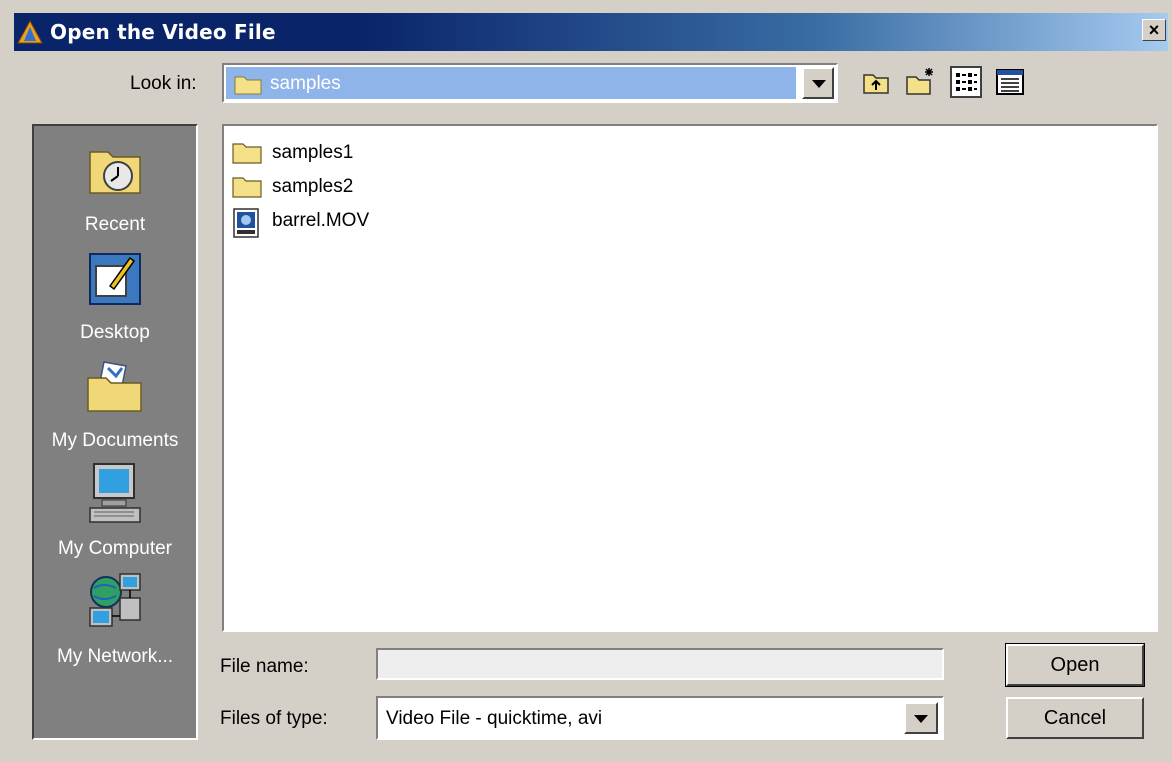 The image size is (1172, 762). I want to click on new-folder-icon, so click(920, 82).